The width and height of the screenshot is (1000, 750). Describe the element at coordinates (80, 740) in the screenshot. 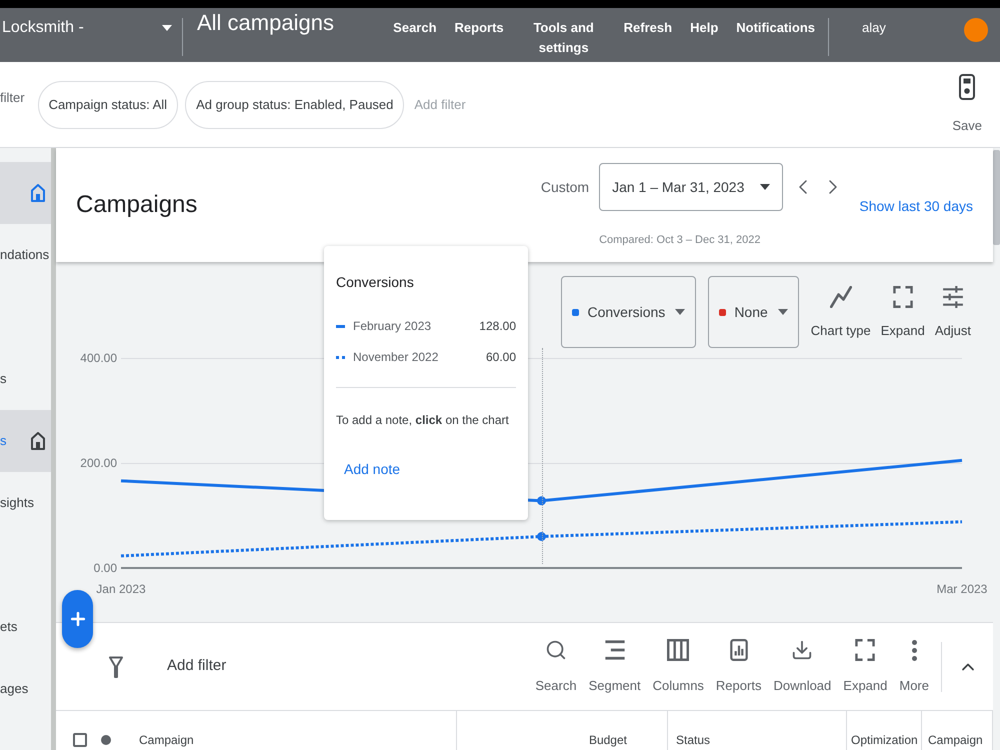

I see `checkbox` at that location.